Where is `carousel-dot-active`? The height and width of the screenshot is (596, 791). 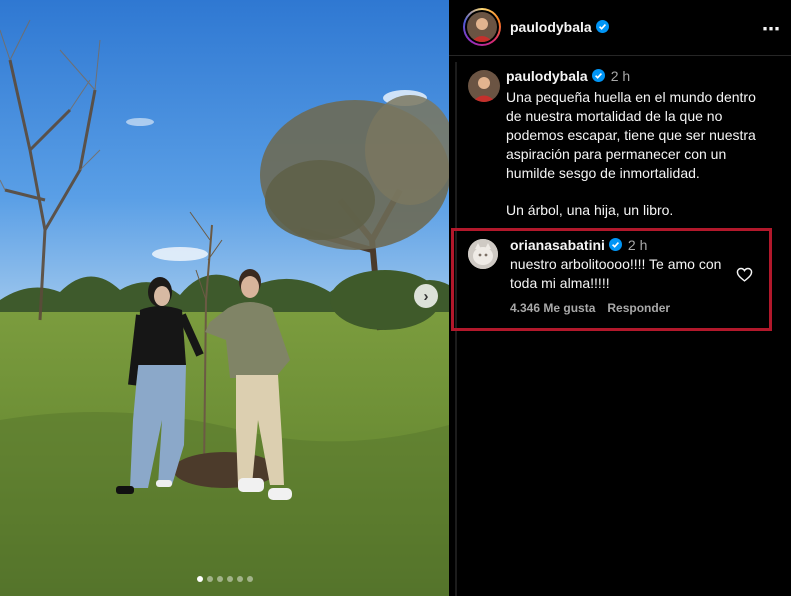 carousel-dot-active is located at coordinates (199, 579).